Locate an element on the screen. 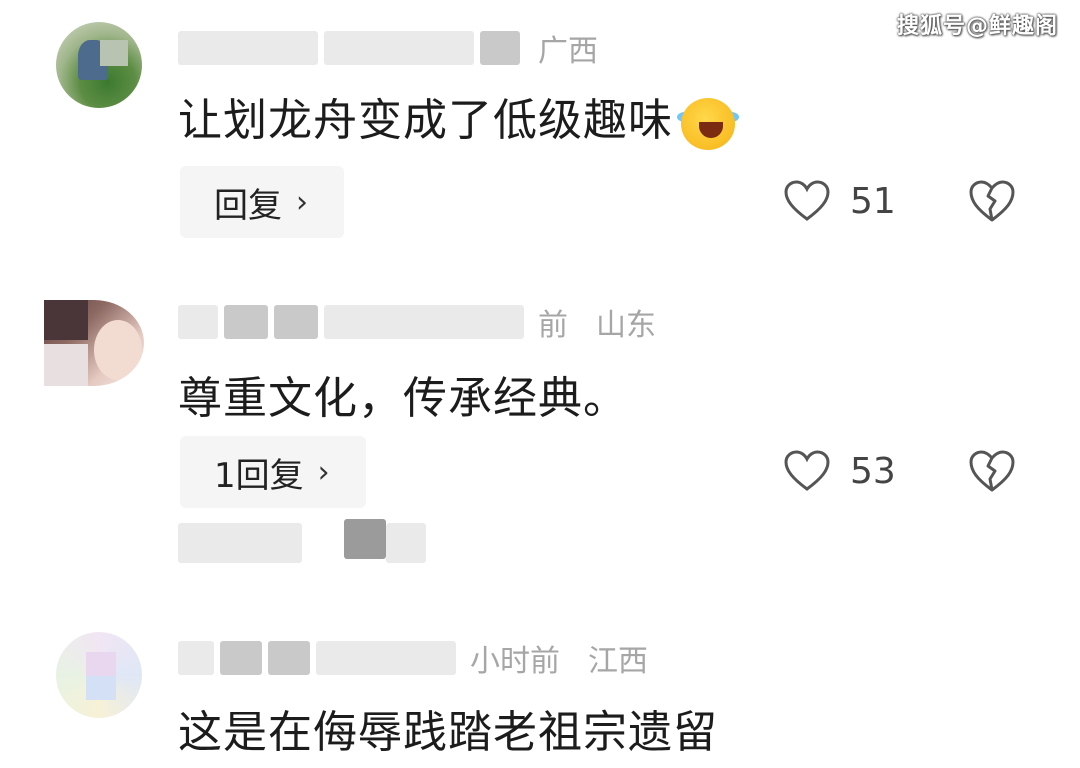 The width and height of the screenshot is (1080, 768). like-button: 51 is located at coordinates (840, 201).